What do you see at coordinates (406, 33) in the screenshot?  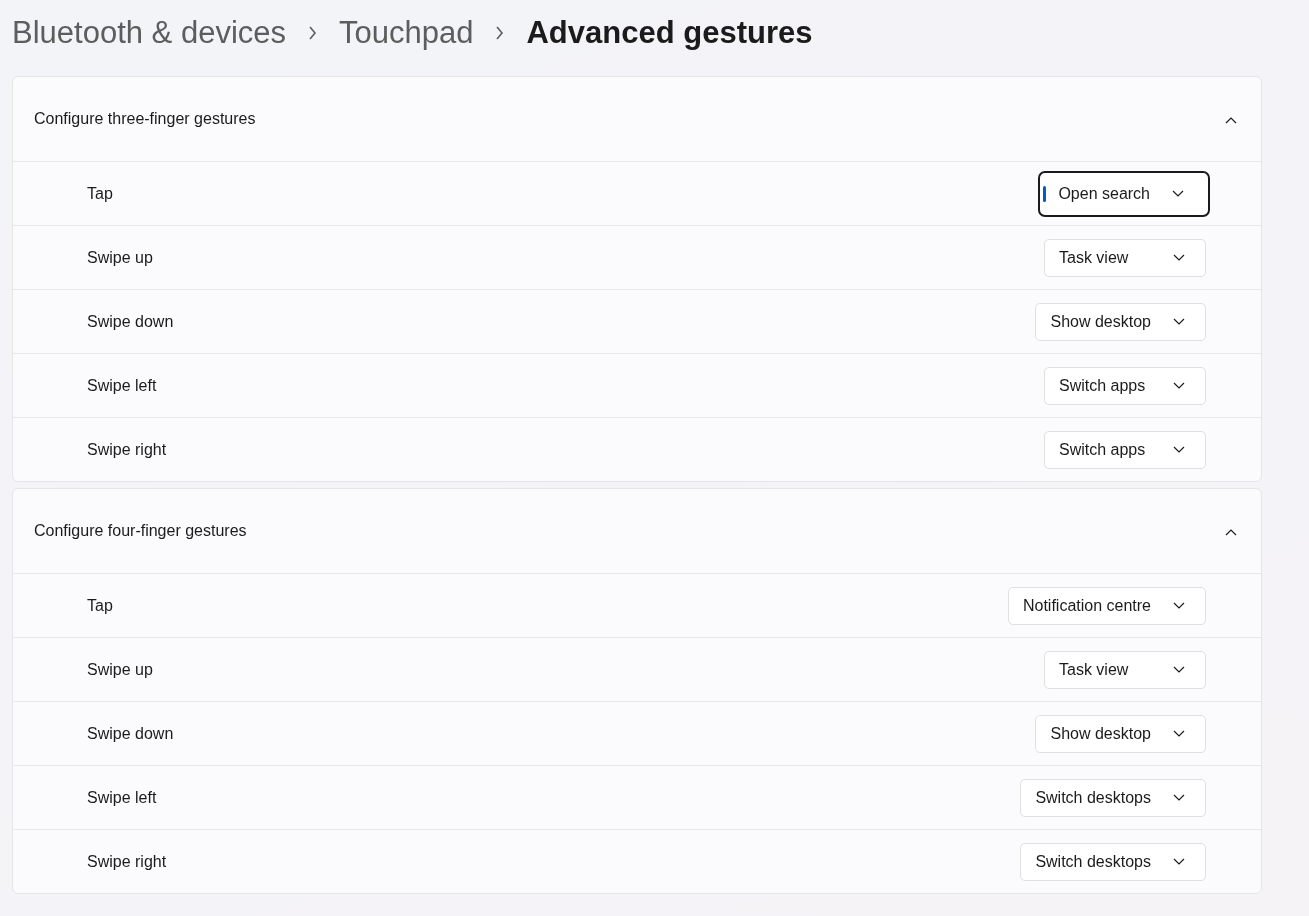 I see `breadcrumb-link: Touchpad` at bounding box center [406, 33].